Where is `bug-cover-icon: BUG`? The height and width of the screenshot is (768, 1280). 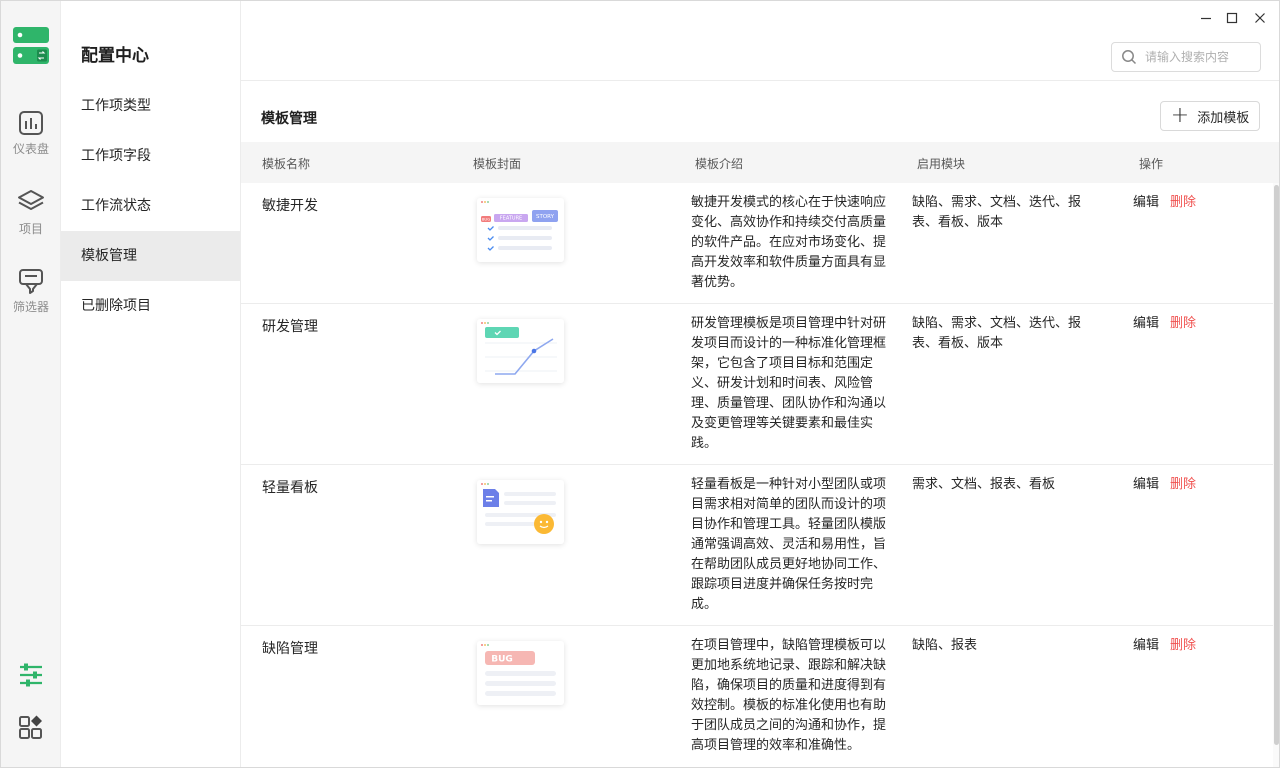
bug-cover-icon: BUG is located at coordinates (518, 670).